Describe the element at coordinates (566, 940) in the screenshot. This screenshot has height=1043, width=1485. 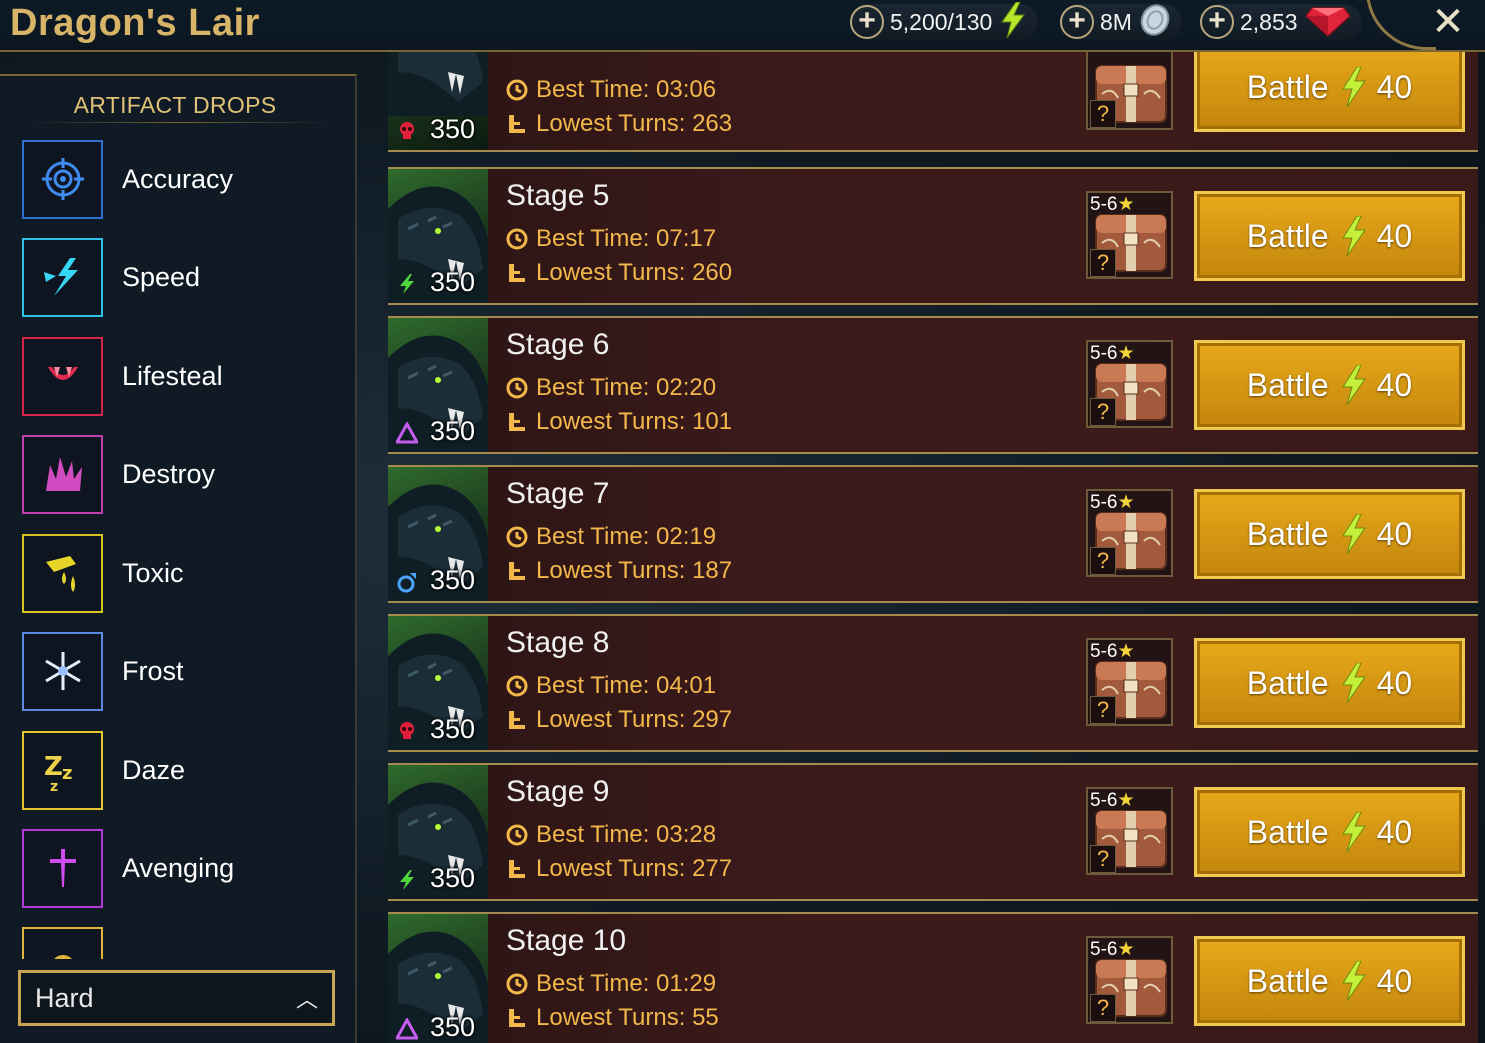
I see `stage-name: Stage 10` at that location.